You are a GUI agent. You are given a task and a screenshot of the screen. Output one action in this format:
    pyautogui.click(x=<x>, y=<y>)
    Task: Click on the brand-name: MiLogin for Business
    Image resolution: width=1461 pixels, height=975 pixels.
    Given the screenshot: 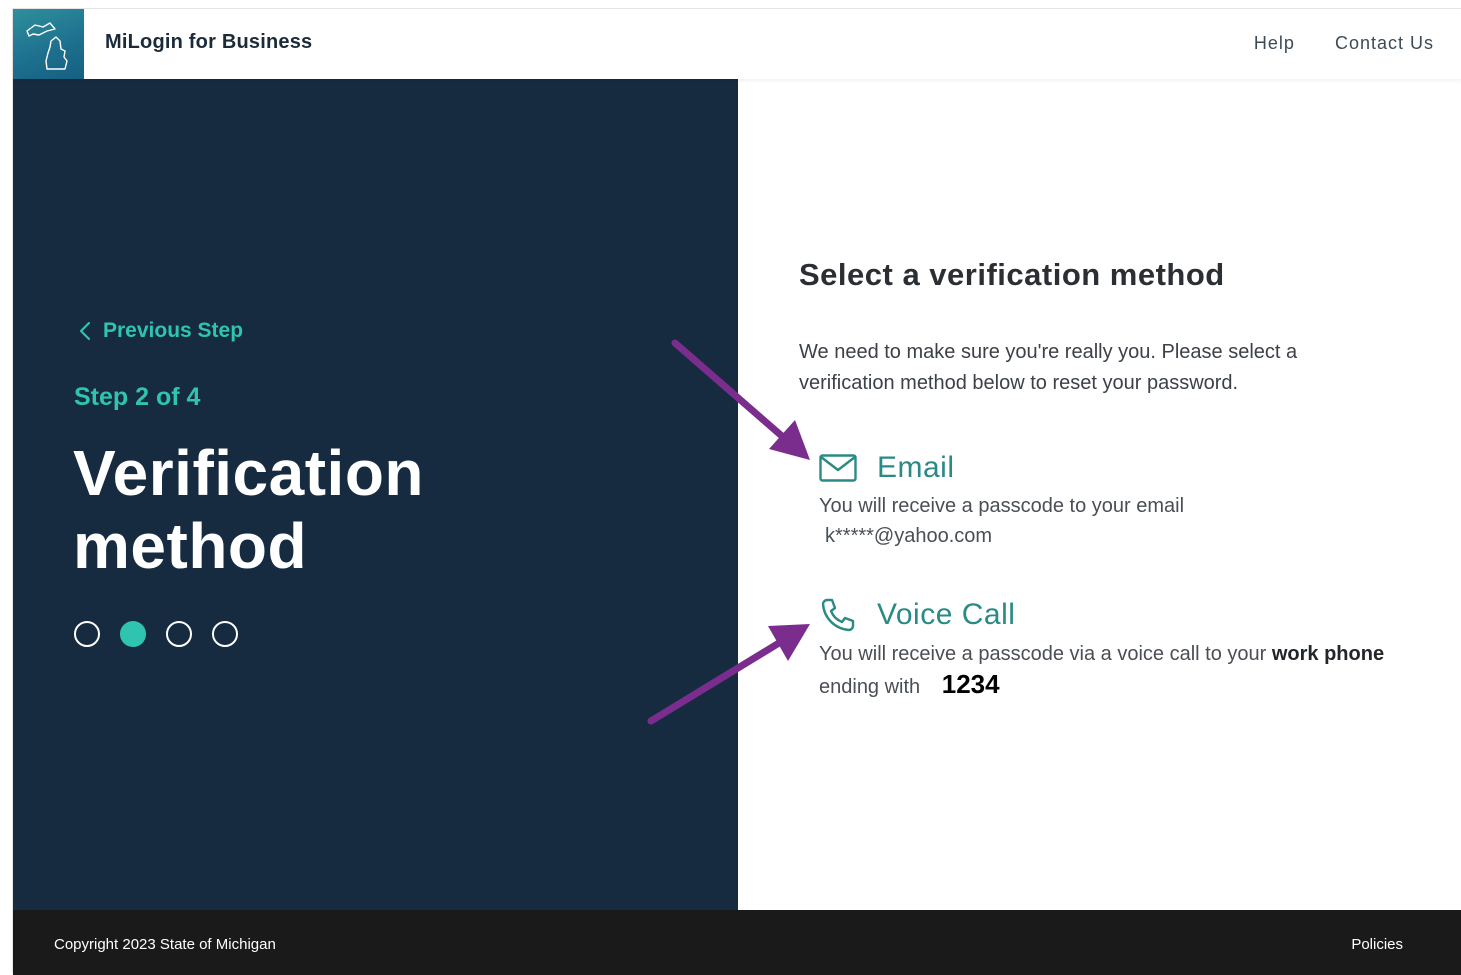 What is the action you would take?
    pyautogui.click(x=209, y=42)
    